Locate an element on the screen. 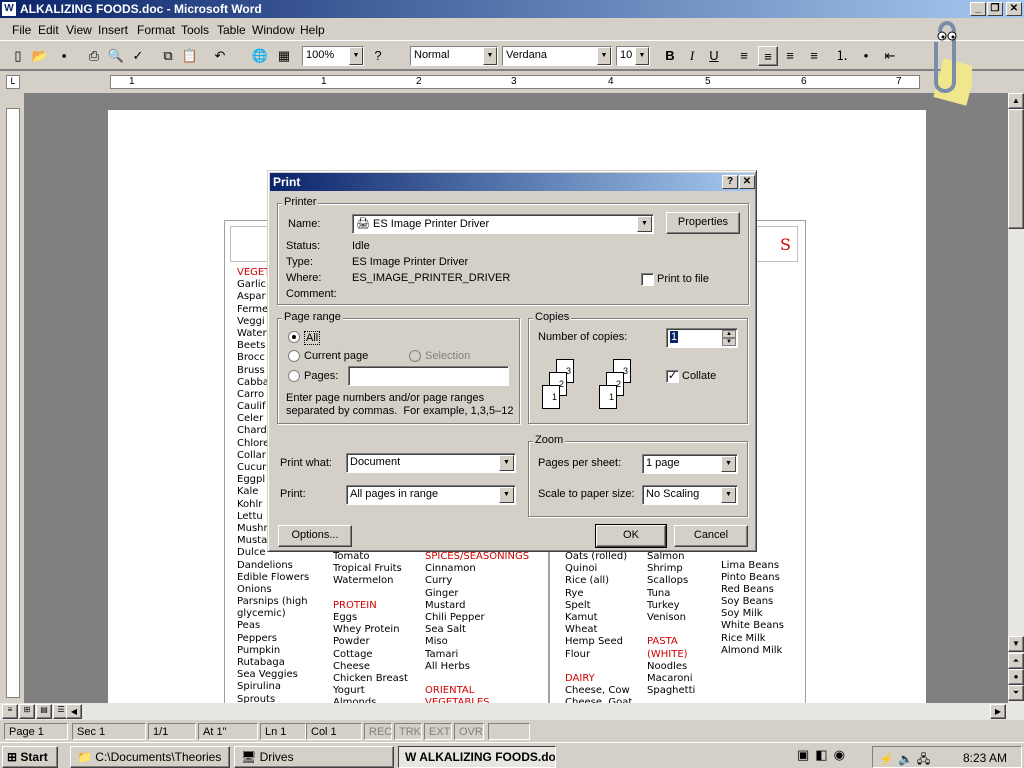 The width and height of the screenshot is (1024, 768). print-what-select: Document ▼ is located at coordinates (431, 463).